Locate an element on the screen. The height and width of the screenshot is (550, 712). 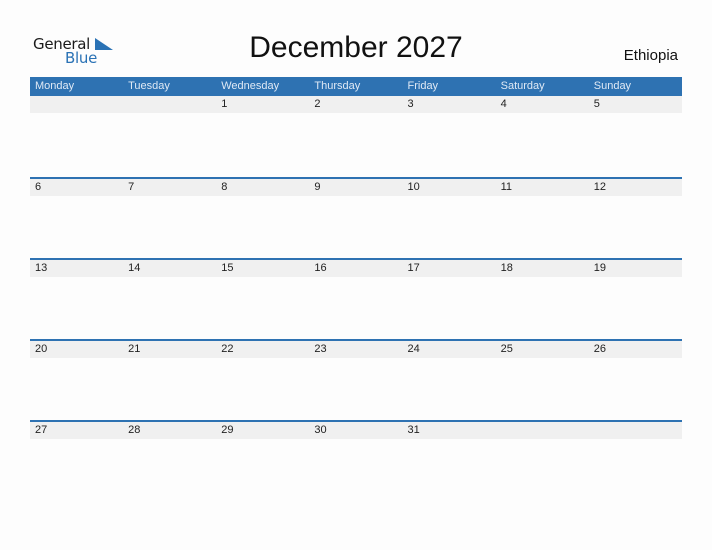
day-cell: 17 is located at coordinates (413, 268).